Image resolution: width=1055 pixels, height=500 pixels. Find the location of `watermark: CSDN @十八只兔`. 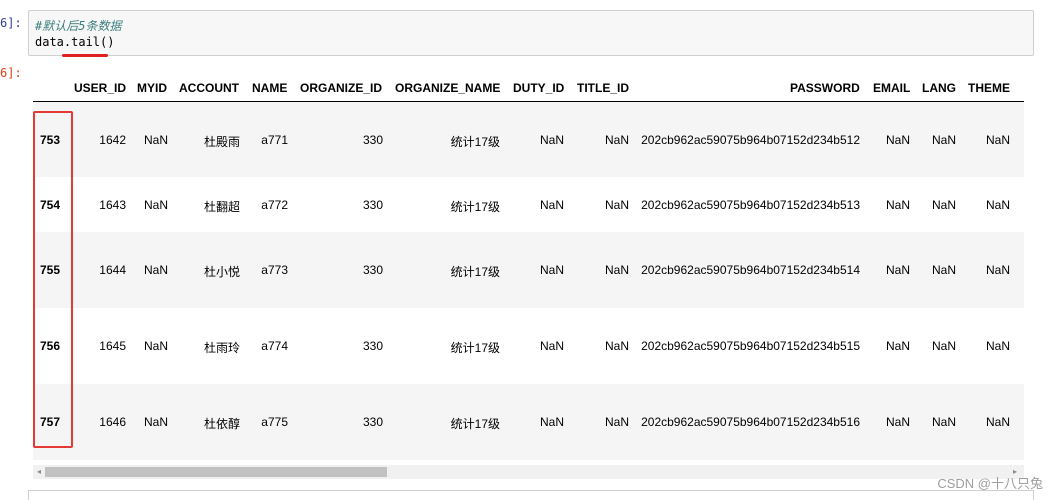

watermark: CSDN @十八只兔 is located at coordinates (990, 483).